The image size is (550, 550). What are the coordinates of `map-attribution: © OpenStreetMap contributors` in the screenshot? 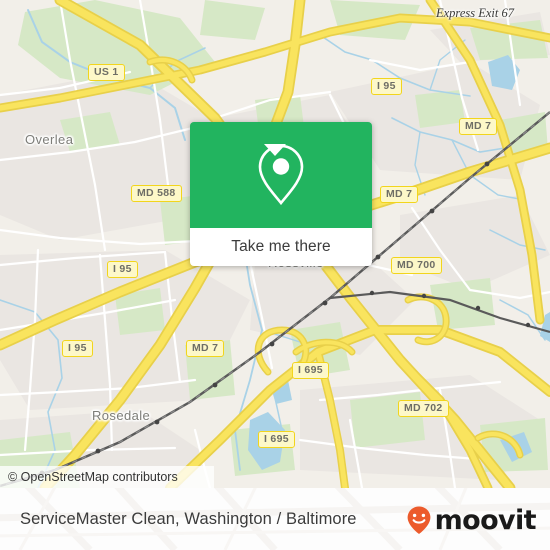 It's located at (107, 477).